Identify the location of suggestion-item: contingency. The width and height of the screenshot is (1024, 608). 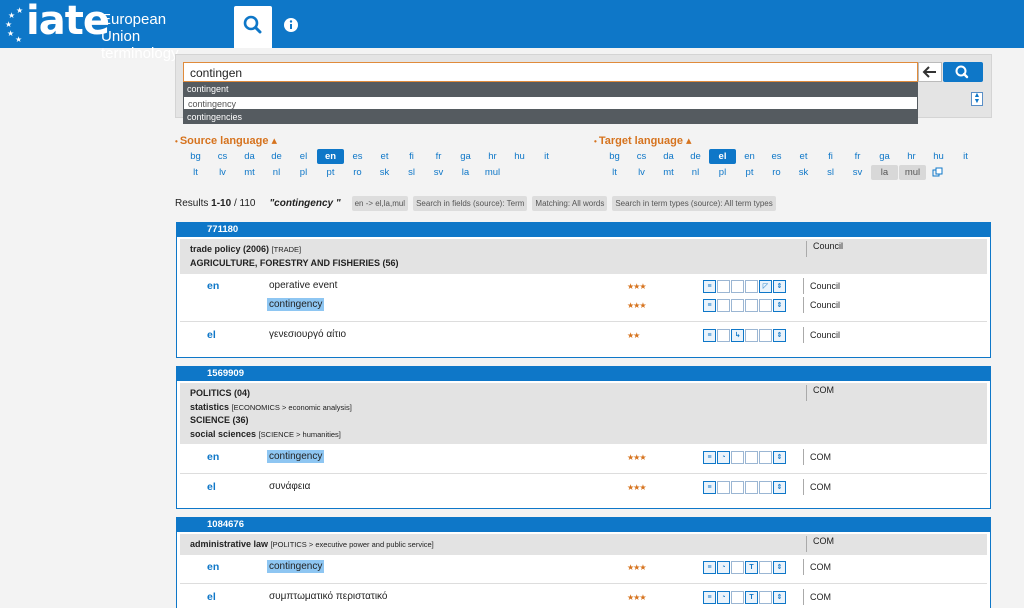
(550, 103).